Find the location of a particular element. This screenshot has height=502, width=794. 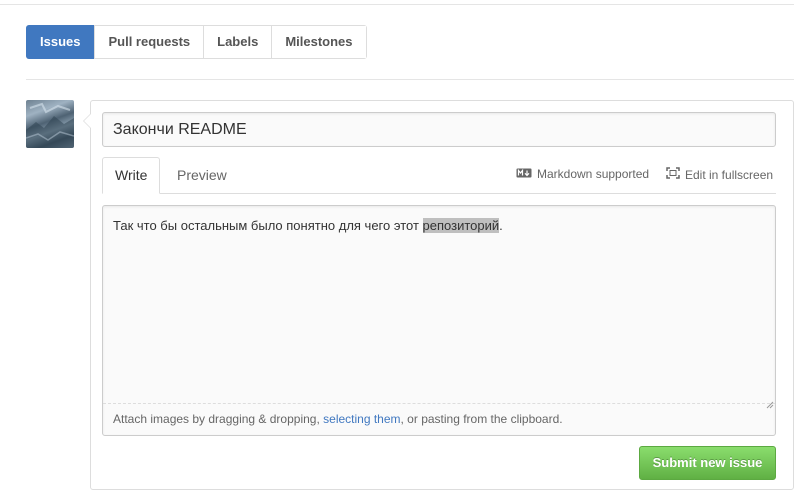

attach-prefix: Attach images by dragging & dropping, is located at coordinates (218, 419).